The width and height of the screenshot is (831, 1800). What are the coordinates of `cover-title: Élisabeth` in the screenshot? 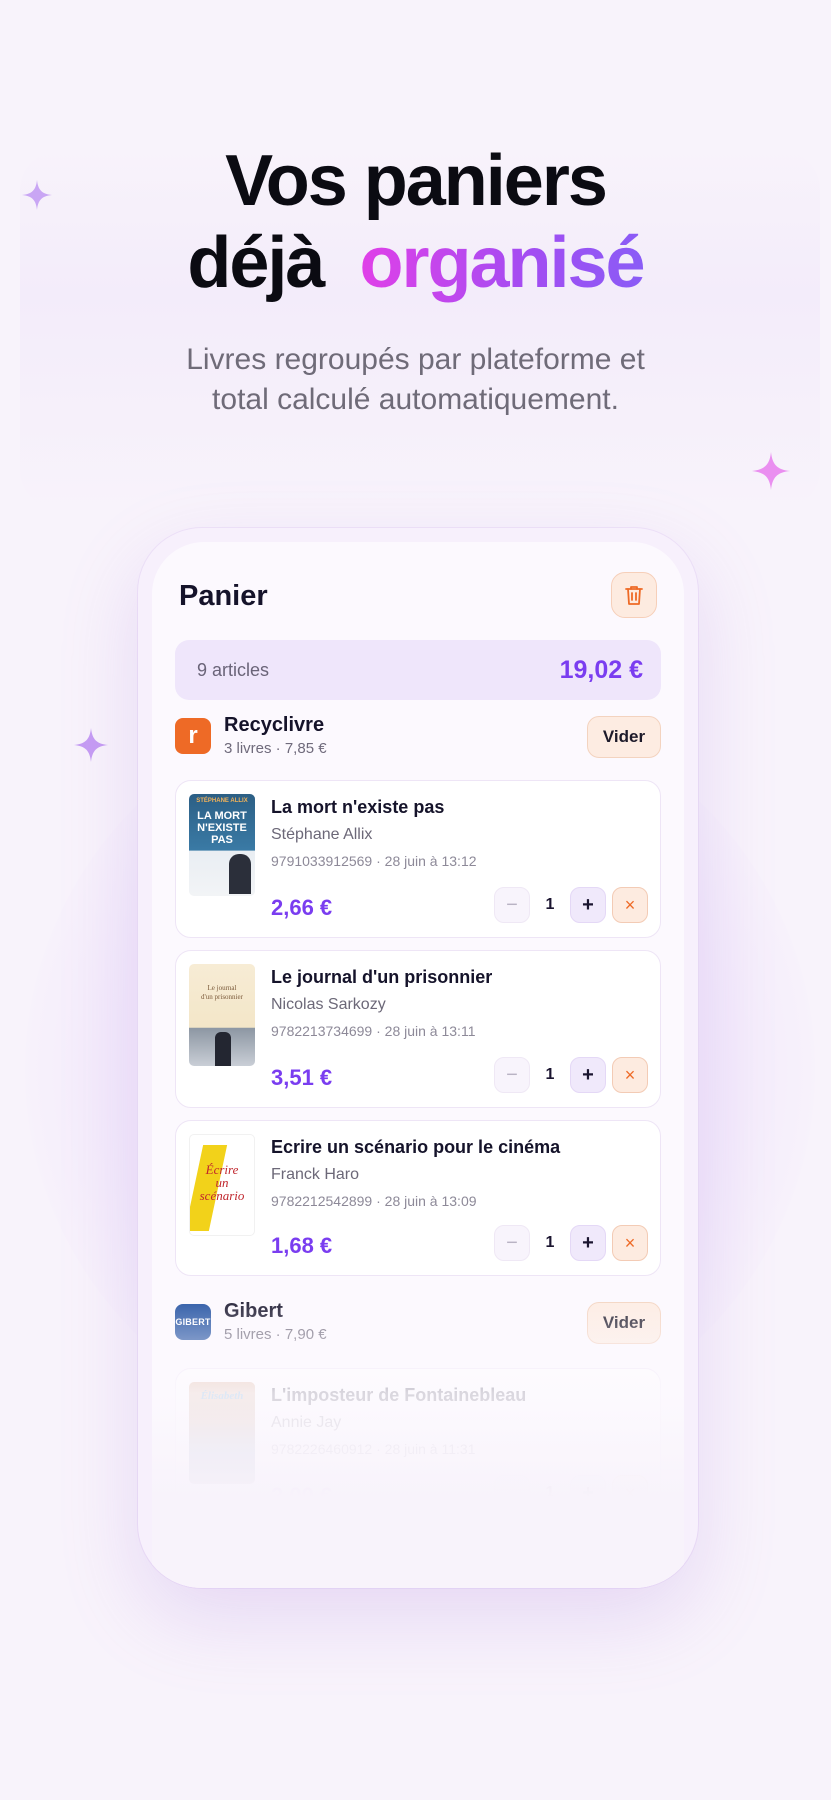 It's located at (222, 1396).